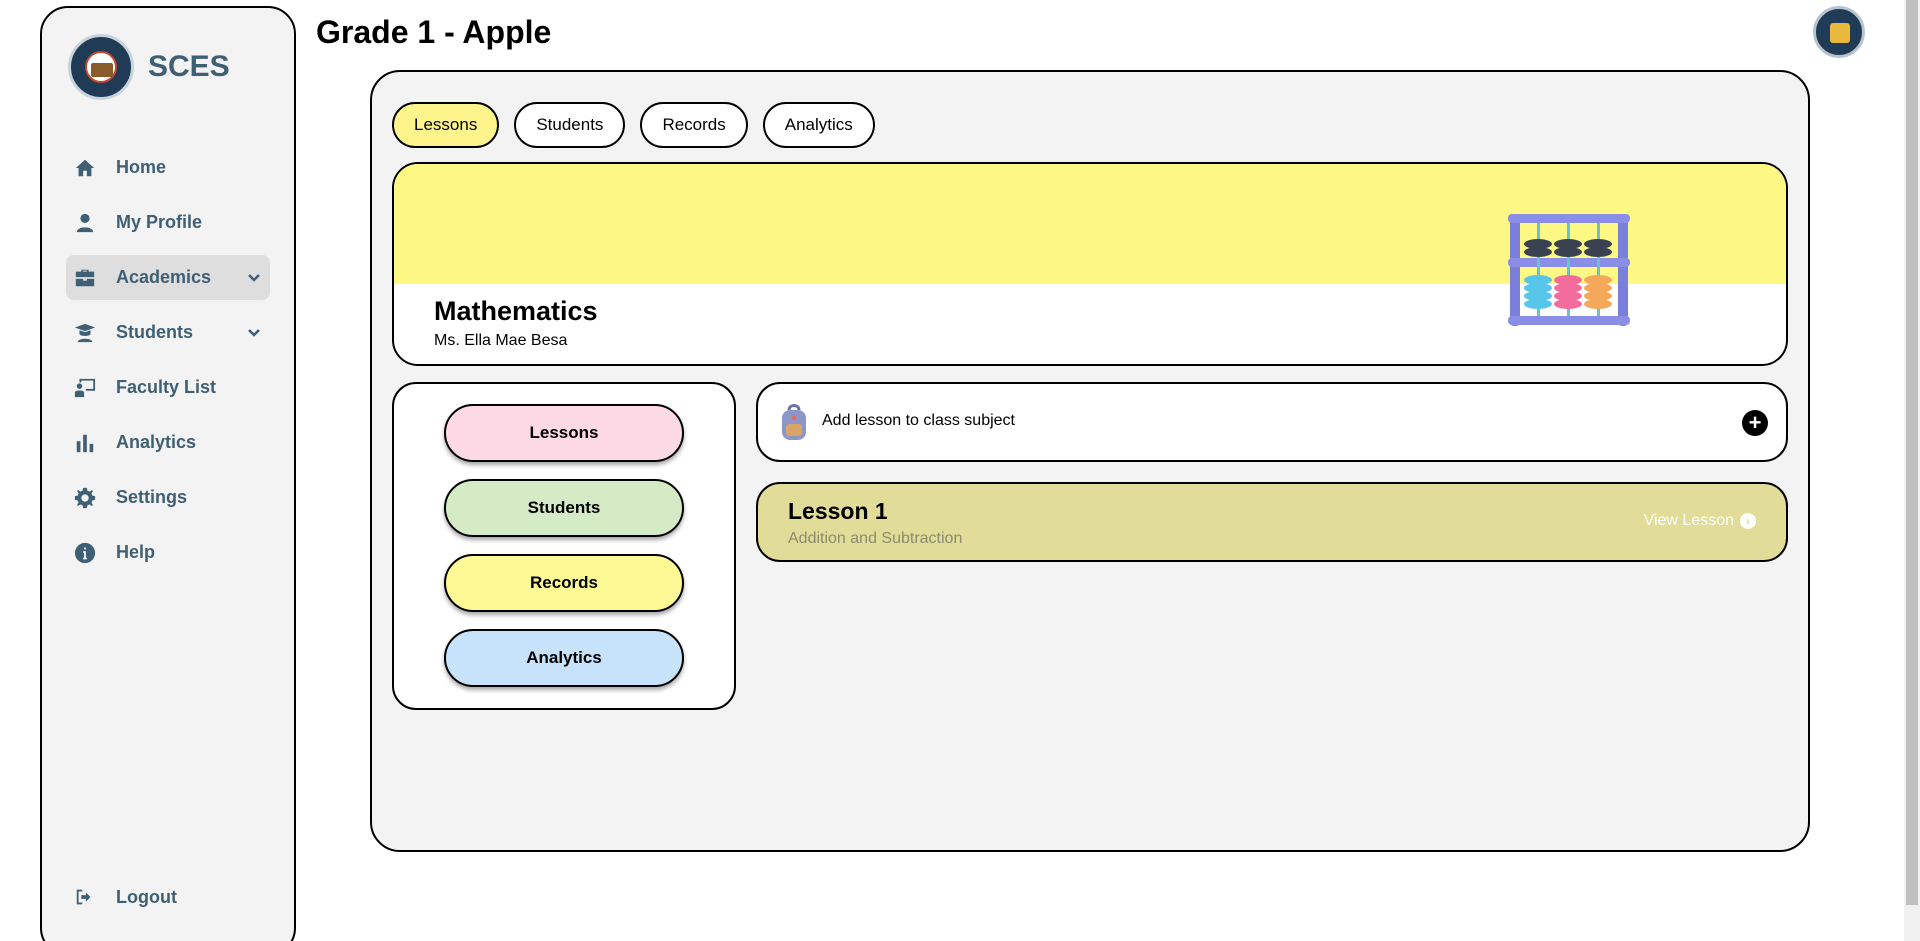 The height and width of the screenshot is (941, 1920). Describe the element at coordinates (101, 67) in the screenshot. I see `school-seal-logo` at that location.